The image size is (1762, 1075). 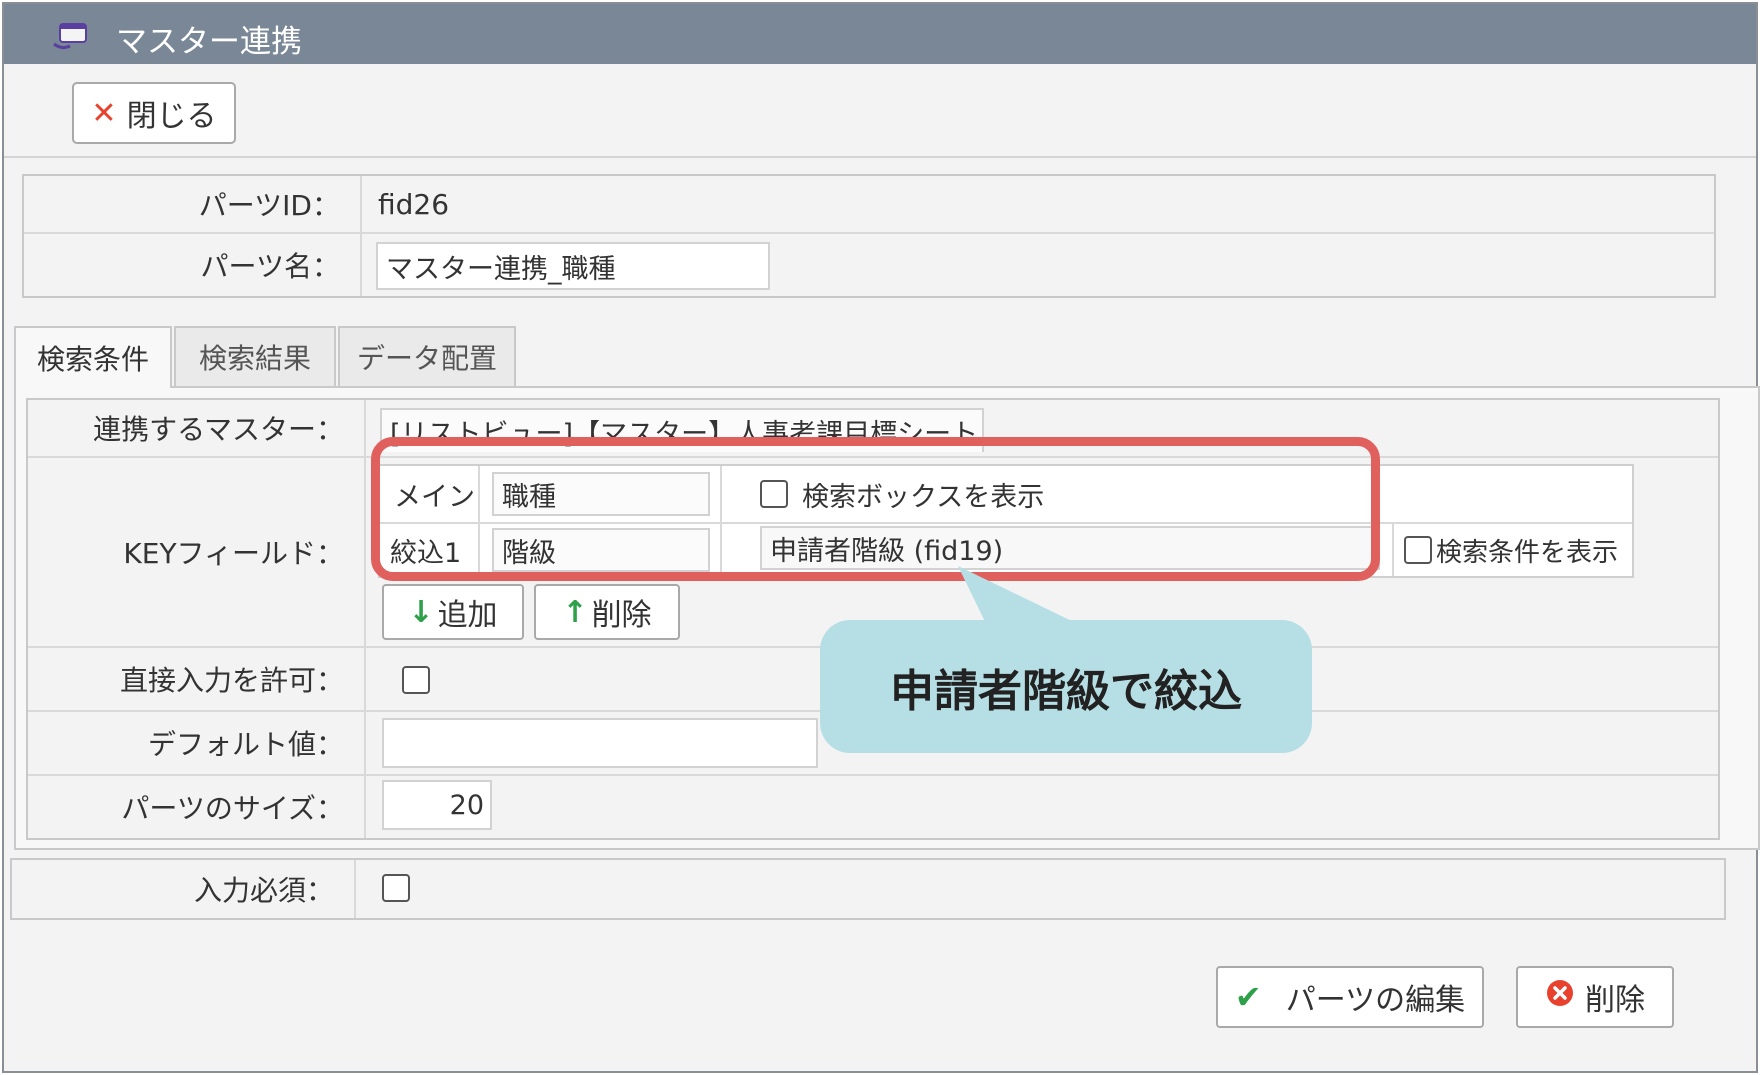 I want to click on check-icon: ✔, so click(x=1248, y=997).